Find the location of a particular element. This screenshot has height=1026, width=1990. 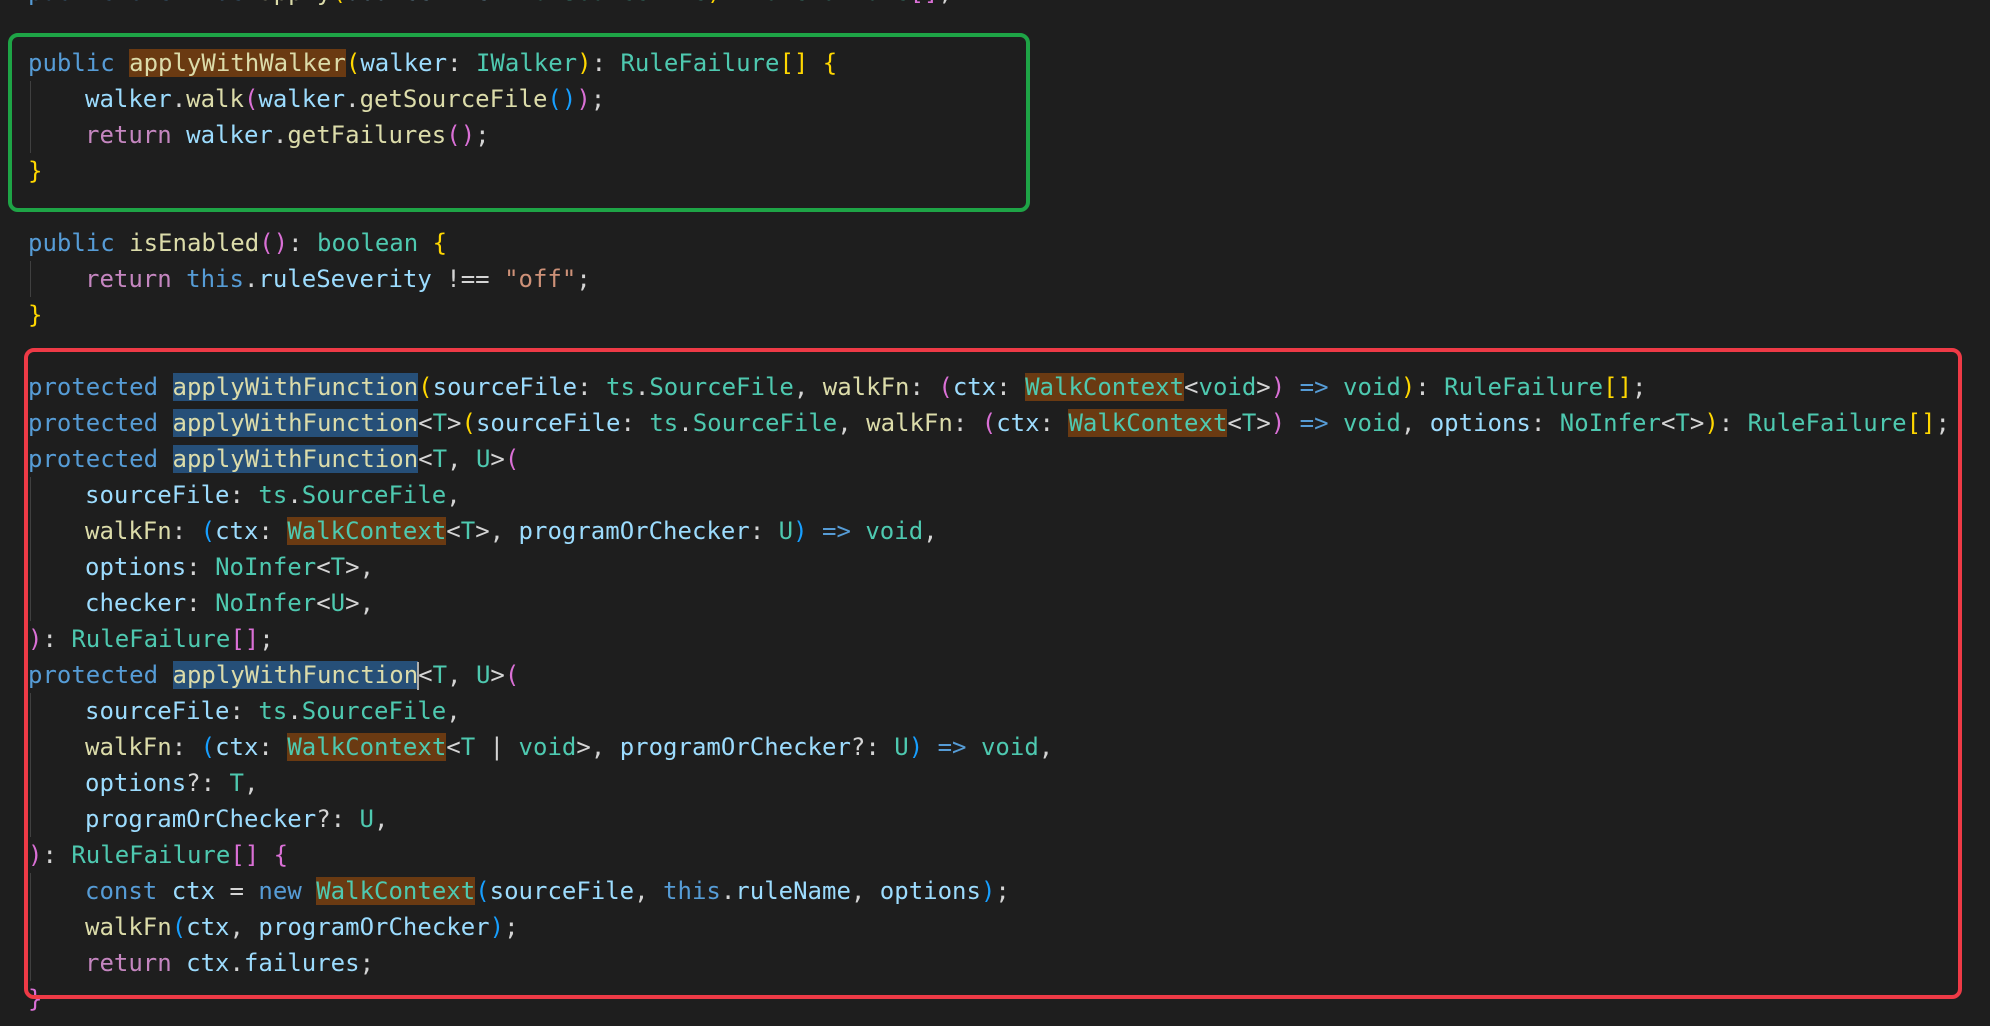

code-line-6: public isEnabled(): boolean { is located at coordinates (238, 243).